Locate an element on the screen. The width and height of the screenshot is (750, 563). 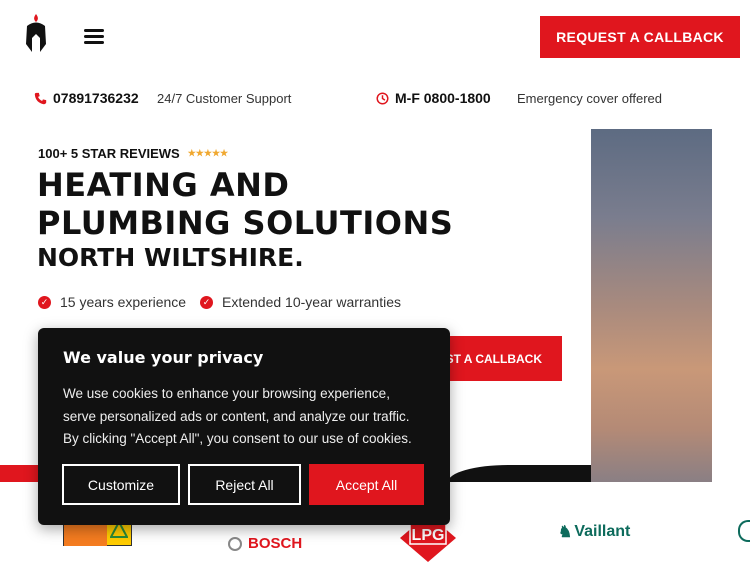
phone-info: 07891736232 is located at coordinates (86, 98).